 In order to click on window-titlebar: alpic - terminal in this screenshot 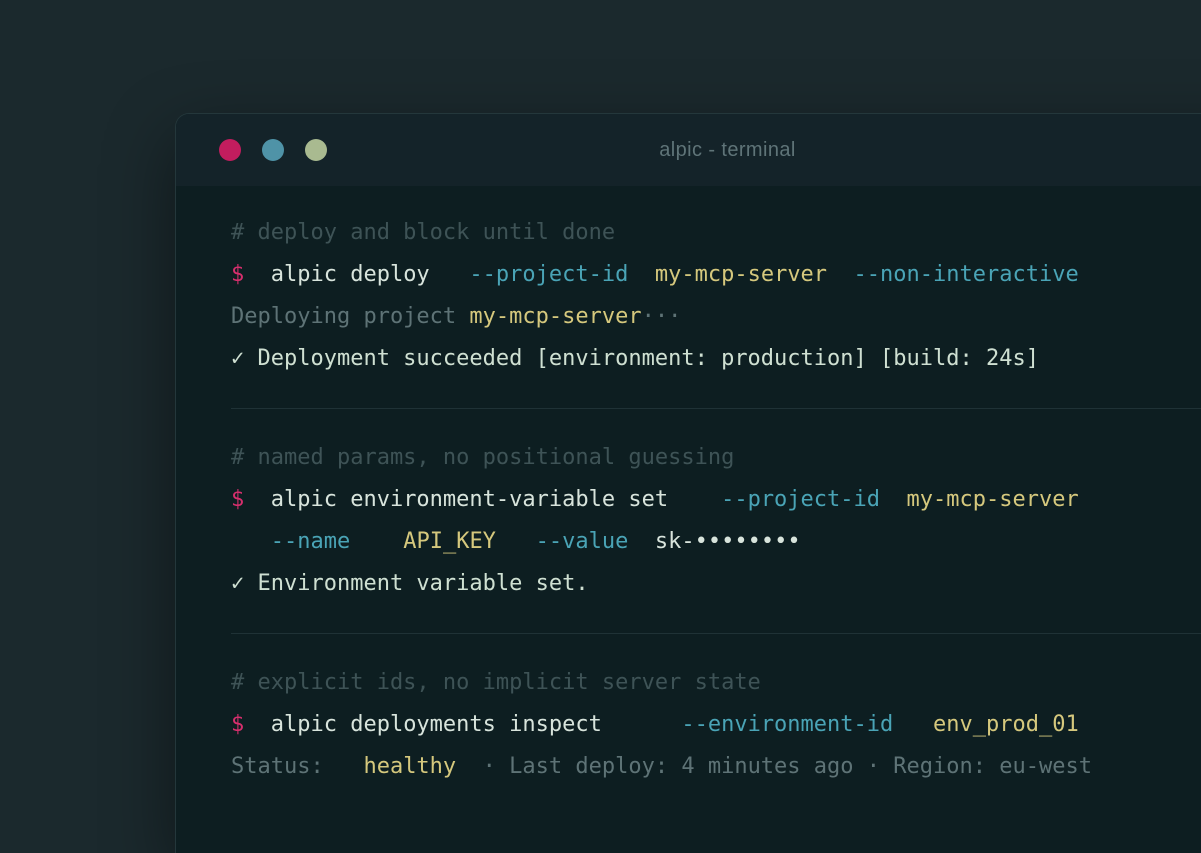, I will do `click(688, 150)`.